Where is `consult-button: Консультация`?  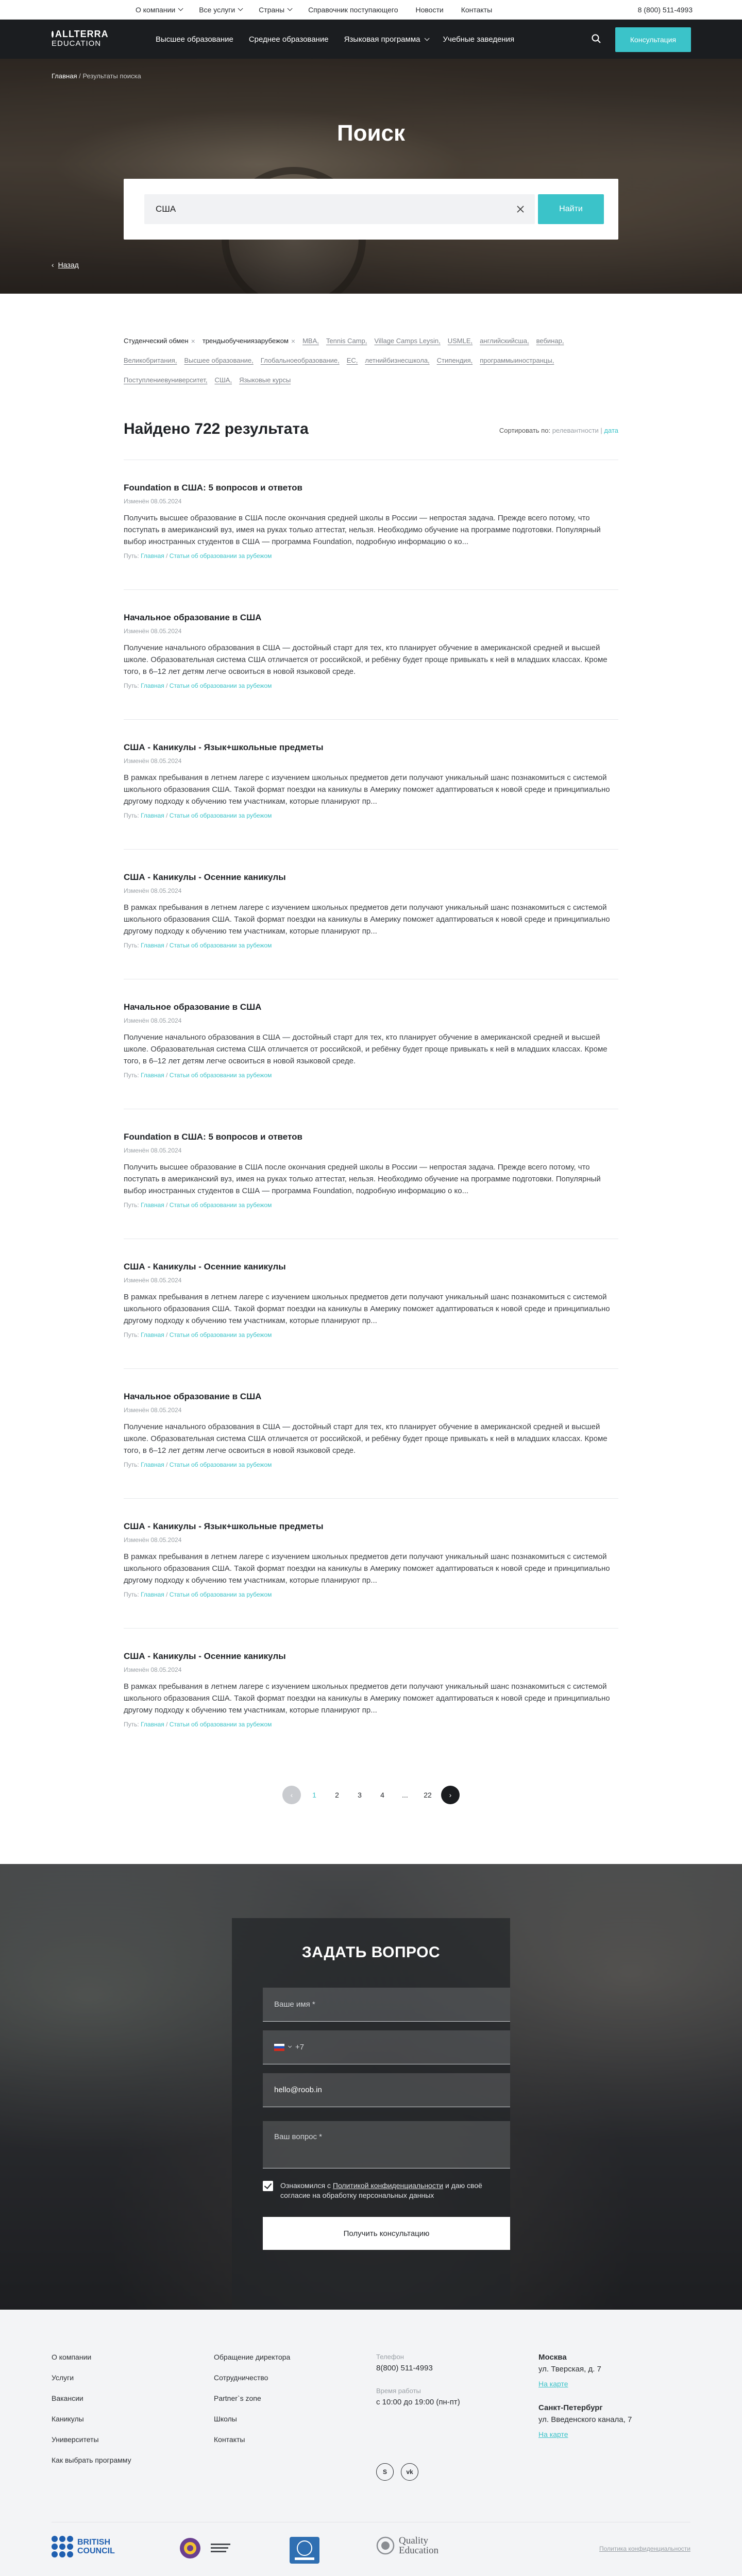 consult-button: Консультация is located at coordinates (653, 39).